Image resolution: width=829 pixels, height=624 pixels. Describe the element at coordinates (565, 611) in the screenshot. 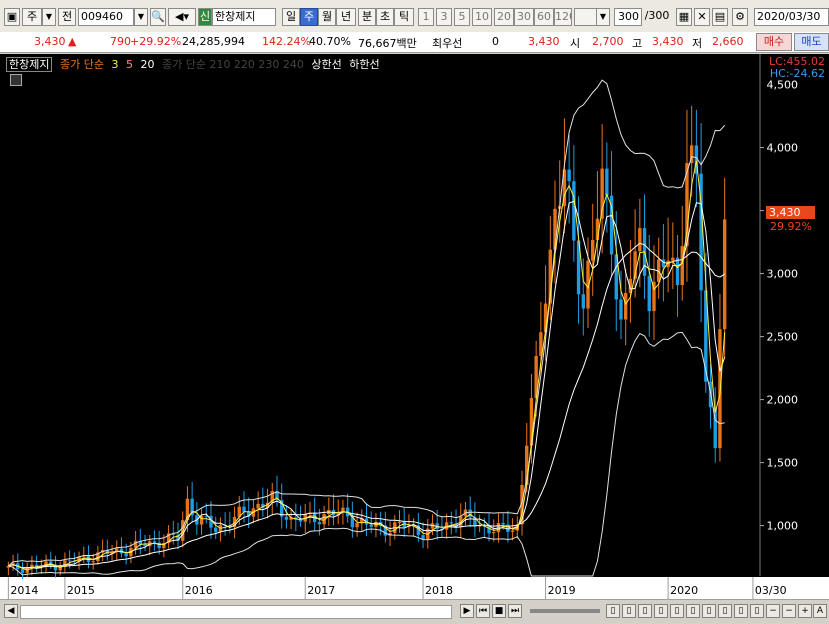

I see `speed-slider` at that location.